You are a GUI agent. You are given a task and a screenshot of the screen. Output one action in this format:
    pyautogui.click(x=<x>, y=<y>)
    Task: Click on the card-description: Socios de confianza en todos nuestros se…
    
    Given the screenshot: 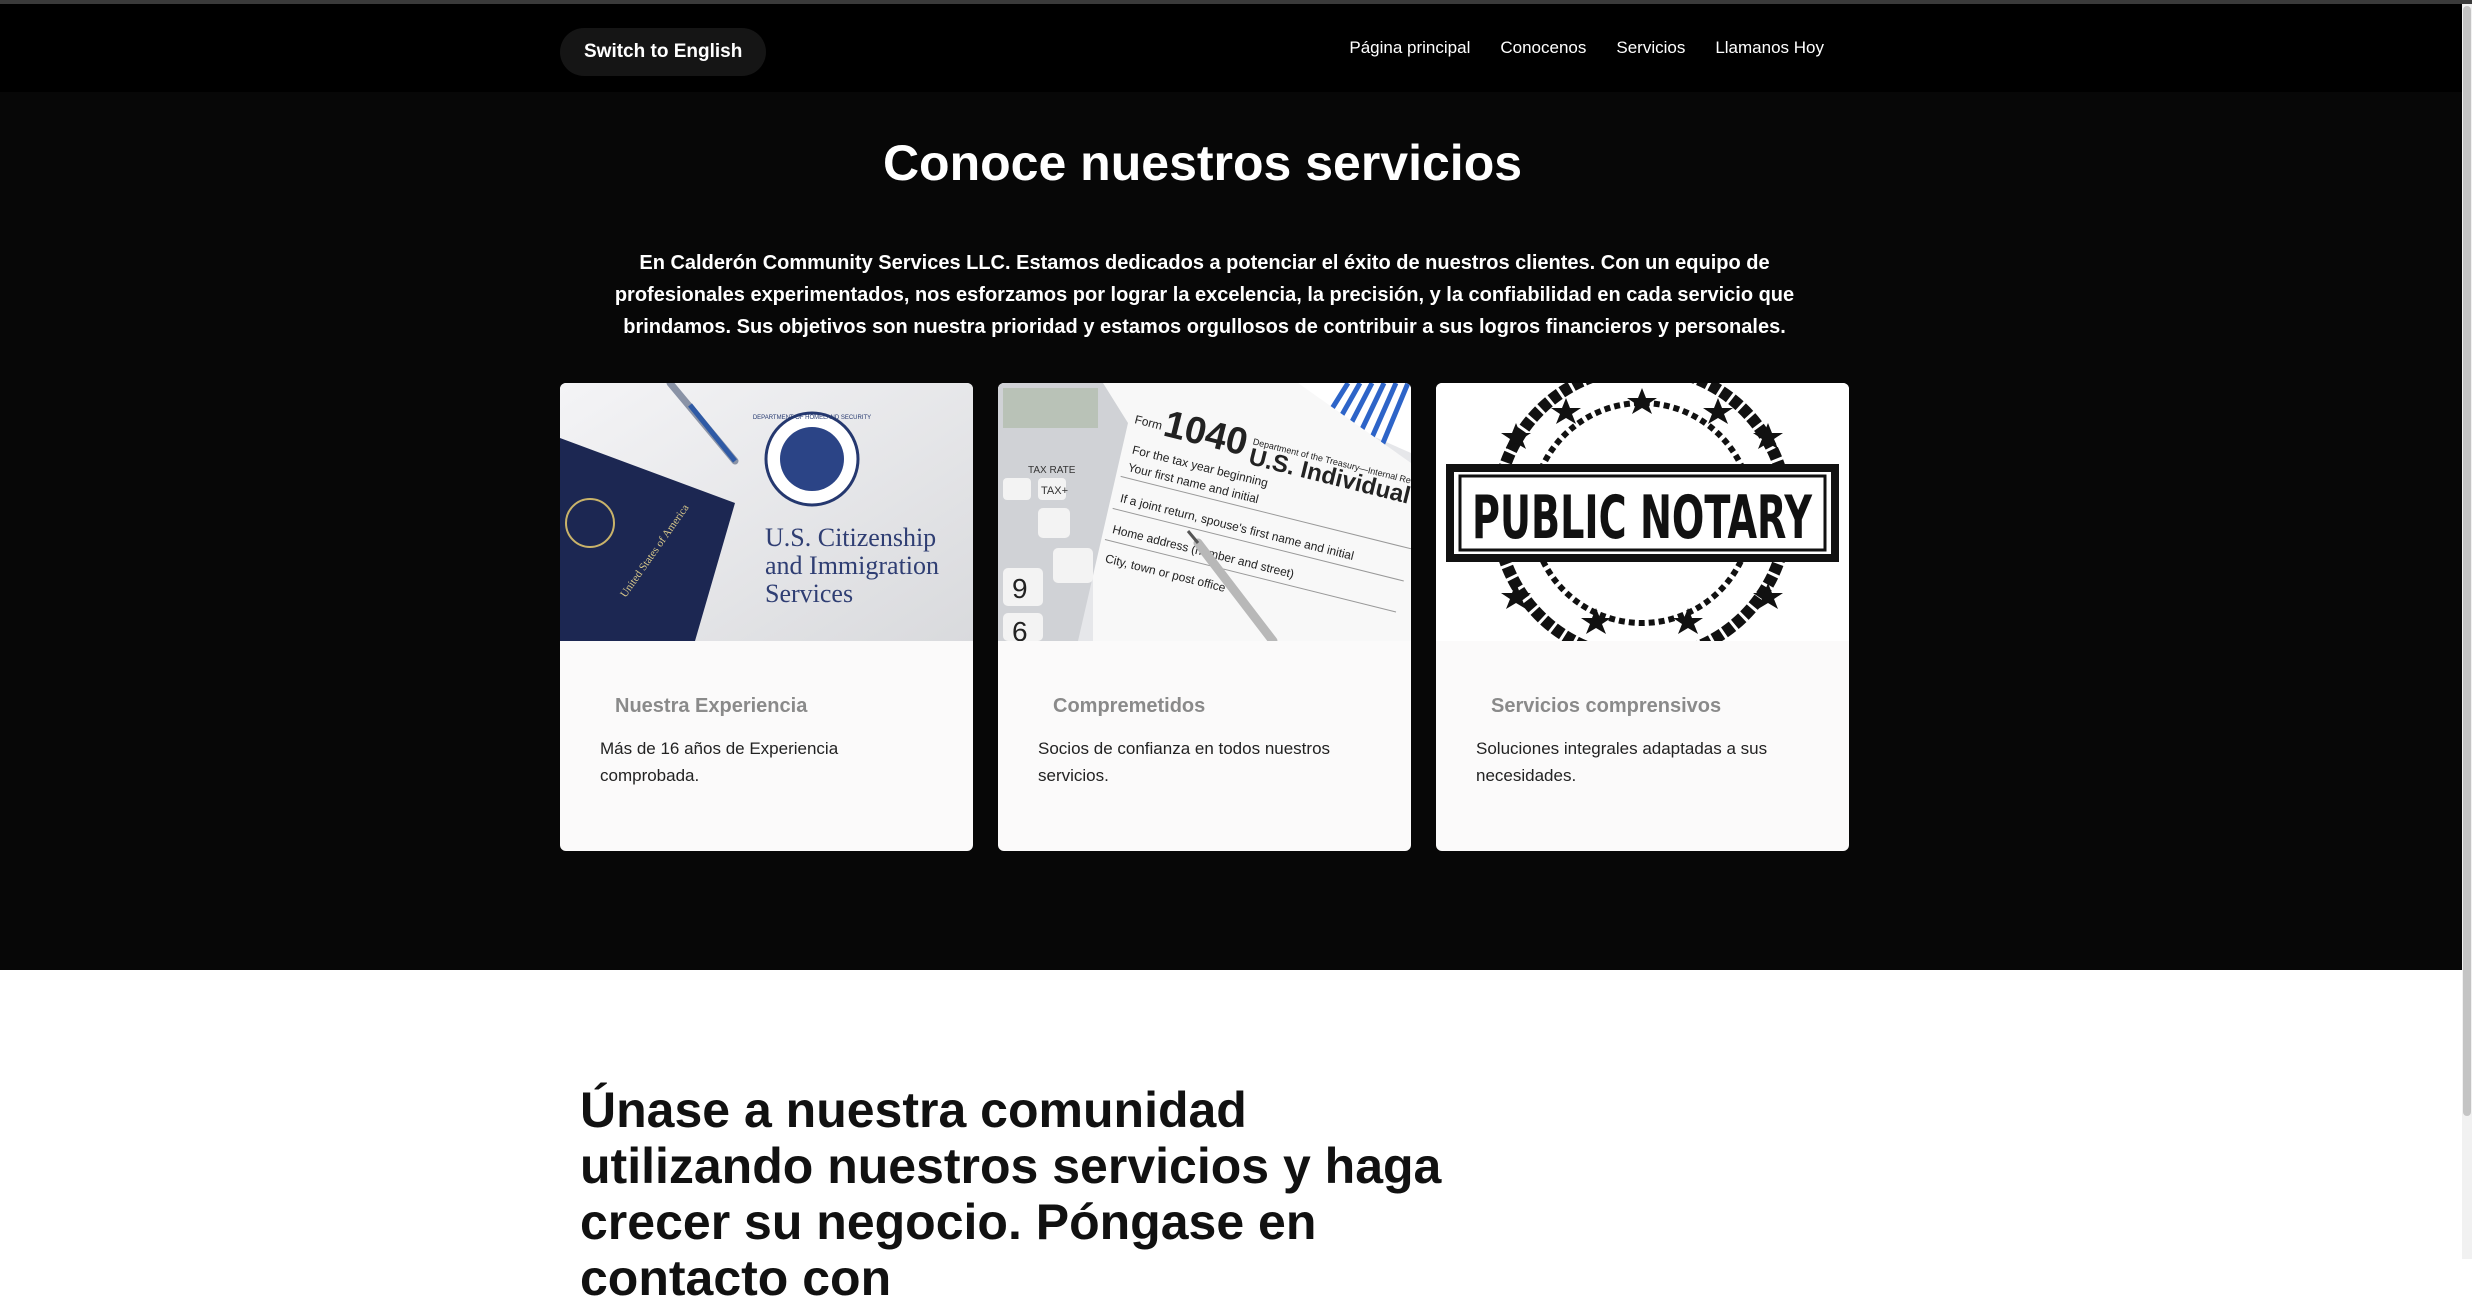 What is the action you would take?
    pyautogui.click(x=1184, y=762)
    